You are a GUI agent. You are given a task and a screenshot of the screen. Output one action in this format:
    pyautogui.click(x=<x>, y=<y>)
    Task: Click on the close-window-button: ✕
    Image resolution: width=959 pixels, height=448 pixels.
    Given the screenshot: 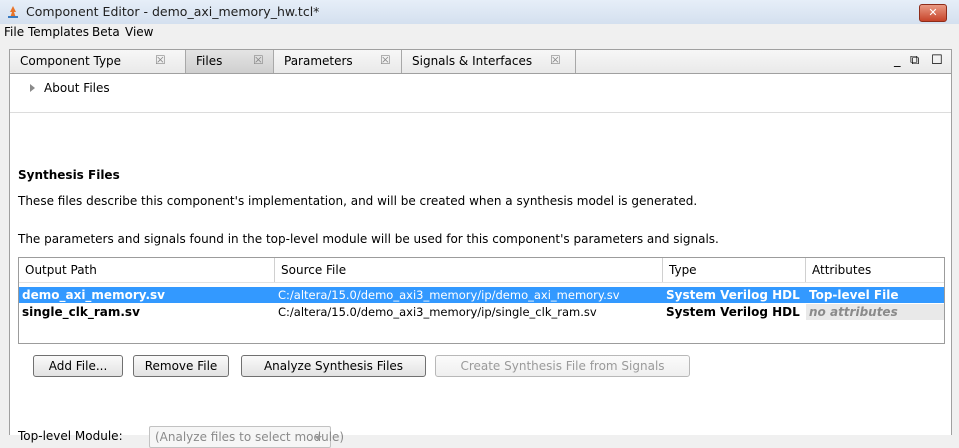 What is the action you would take?
    pyautogui.click(x=933, y=13)
    